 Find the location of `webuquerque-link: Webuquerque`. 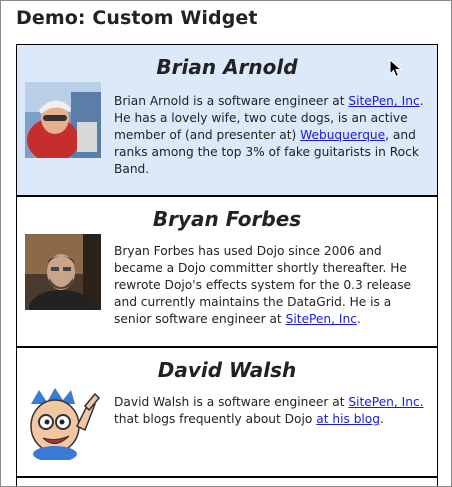

webuquerque-link: Webuquerque is located at coordinates (342, 135).